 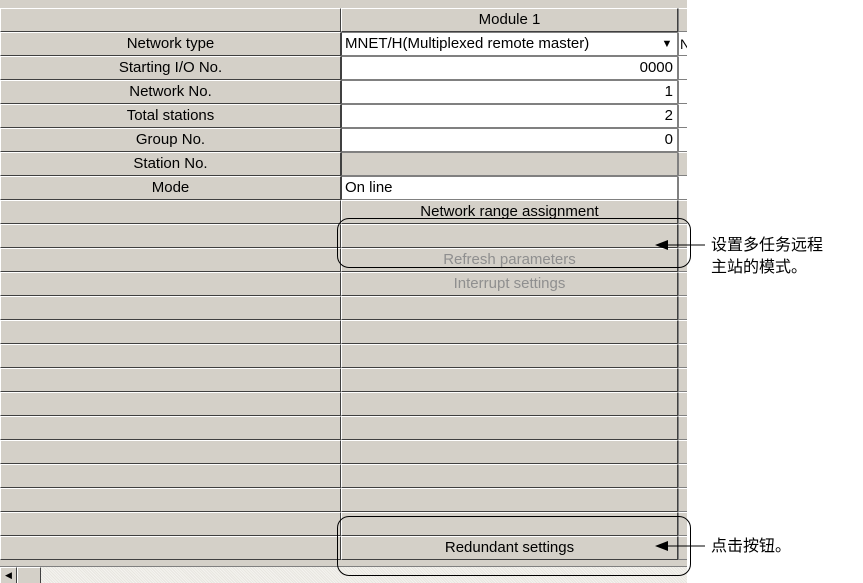 I want to click on row-label-group-no: Group No., so click(x=170, y=140).